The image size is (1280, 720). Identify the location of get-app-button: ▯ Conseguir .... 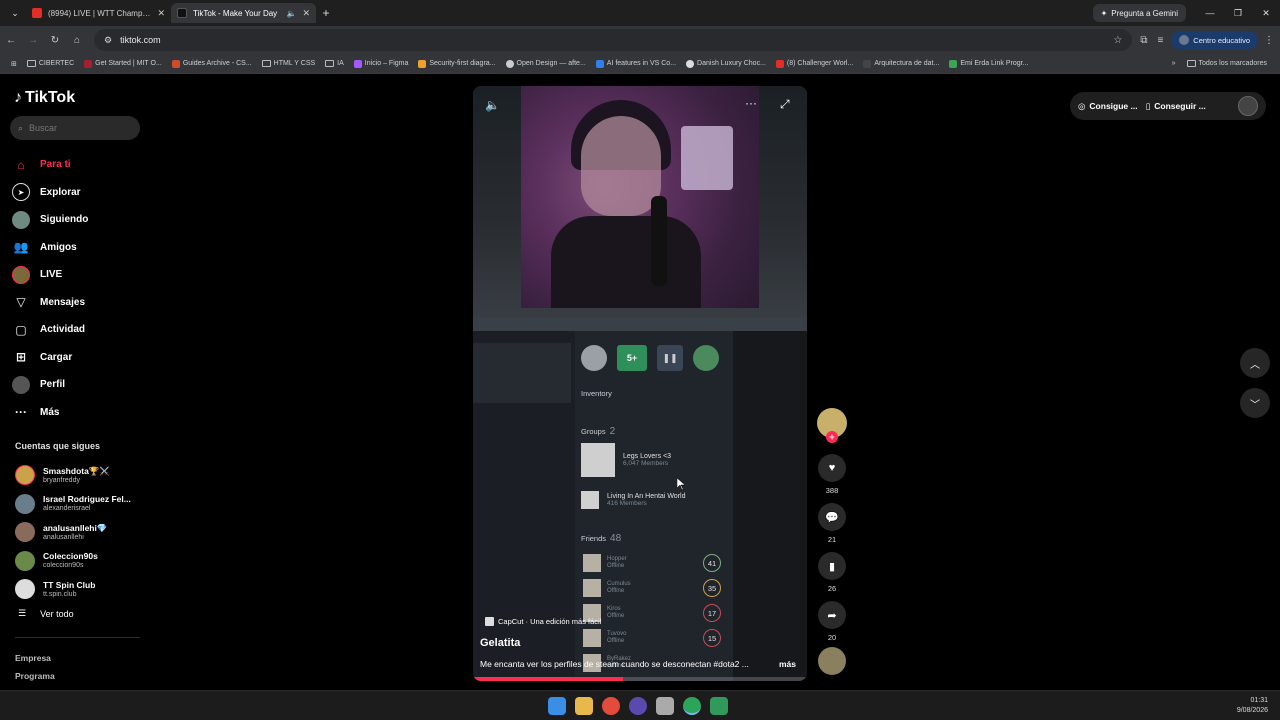
(1176, 106).